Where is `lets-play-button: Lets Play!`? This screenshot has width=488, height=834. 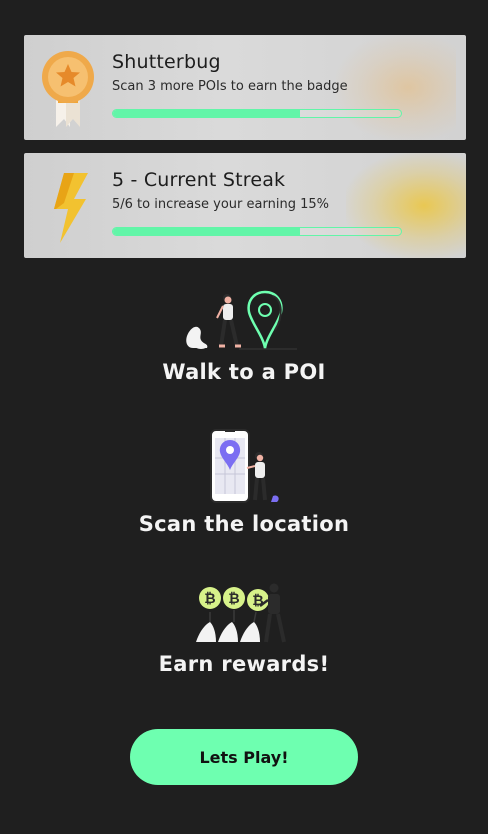
lets-play-button: Lets Play! is located at coordinates (244, 757).